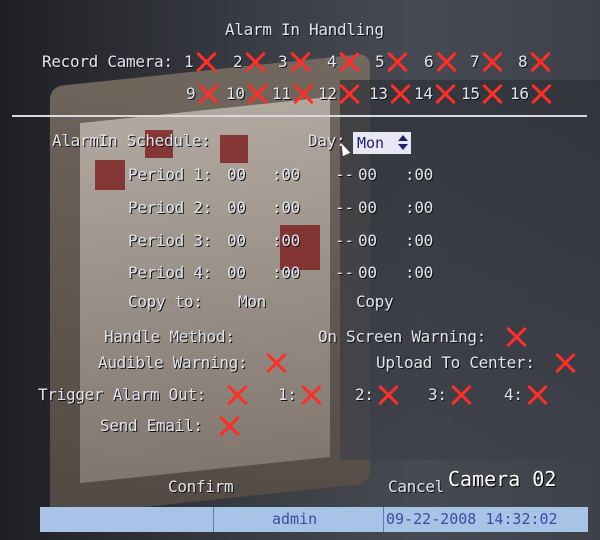  I want to click on trigger-alarm-out-checkbox, so click(238, 395).